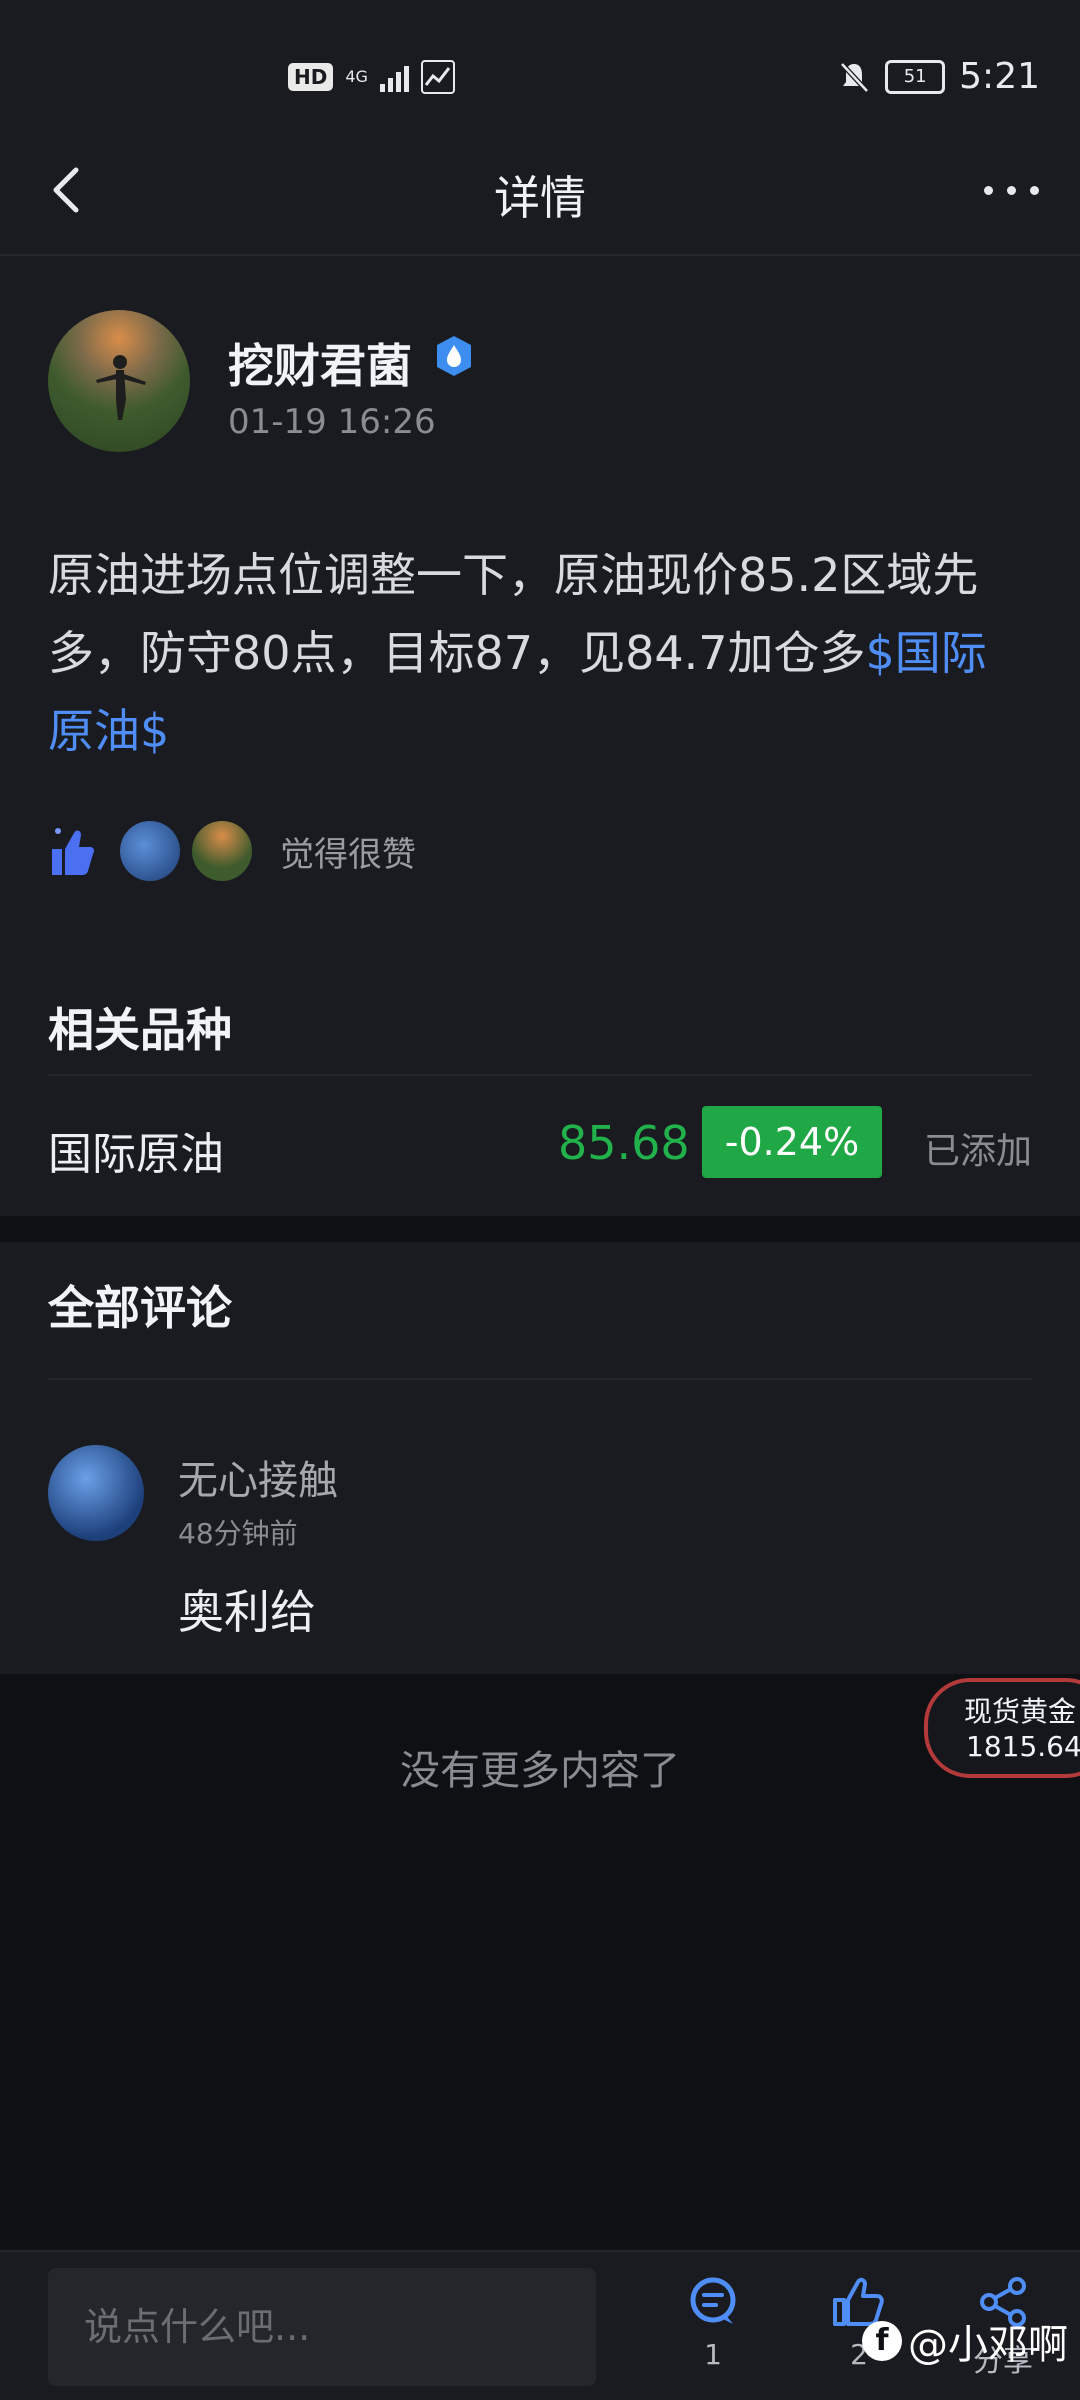 This screenshot has height=2400, width=1080. What do you see at coordinates (540, 65) in the screenshot?
I see `status-bar: HD 4G 51 5:21` at bounding box center [540, 65].